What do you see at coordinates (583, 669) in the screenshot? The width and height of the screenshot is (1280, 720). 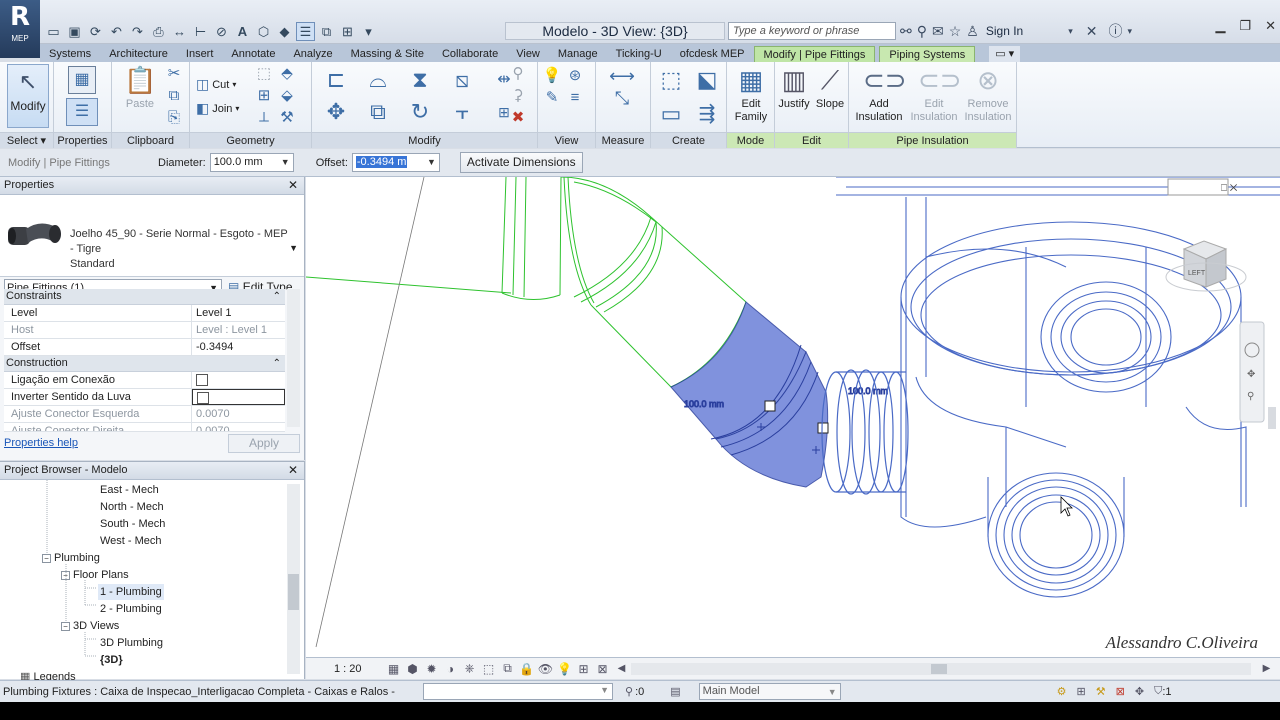 I see `analytical-model-icon: ⊞` at bounding box center [583, 669].